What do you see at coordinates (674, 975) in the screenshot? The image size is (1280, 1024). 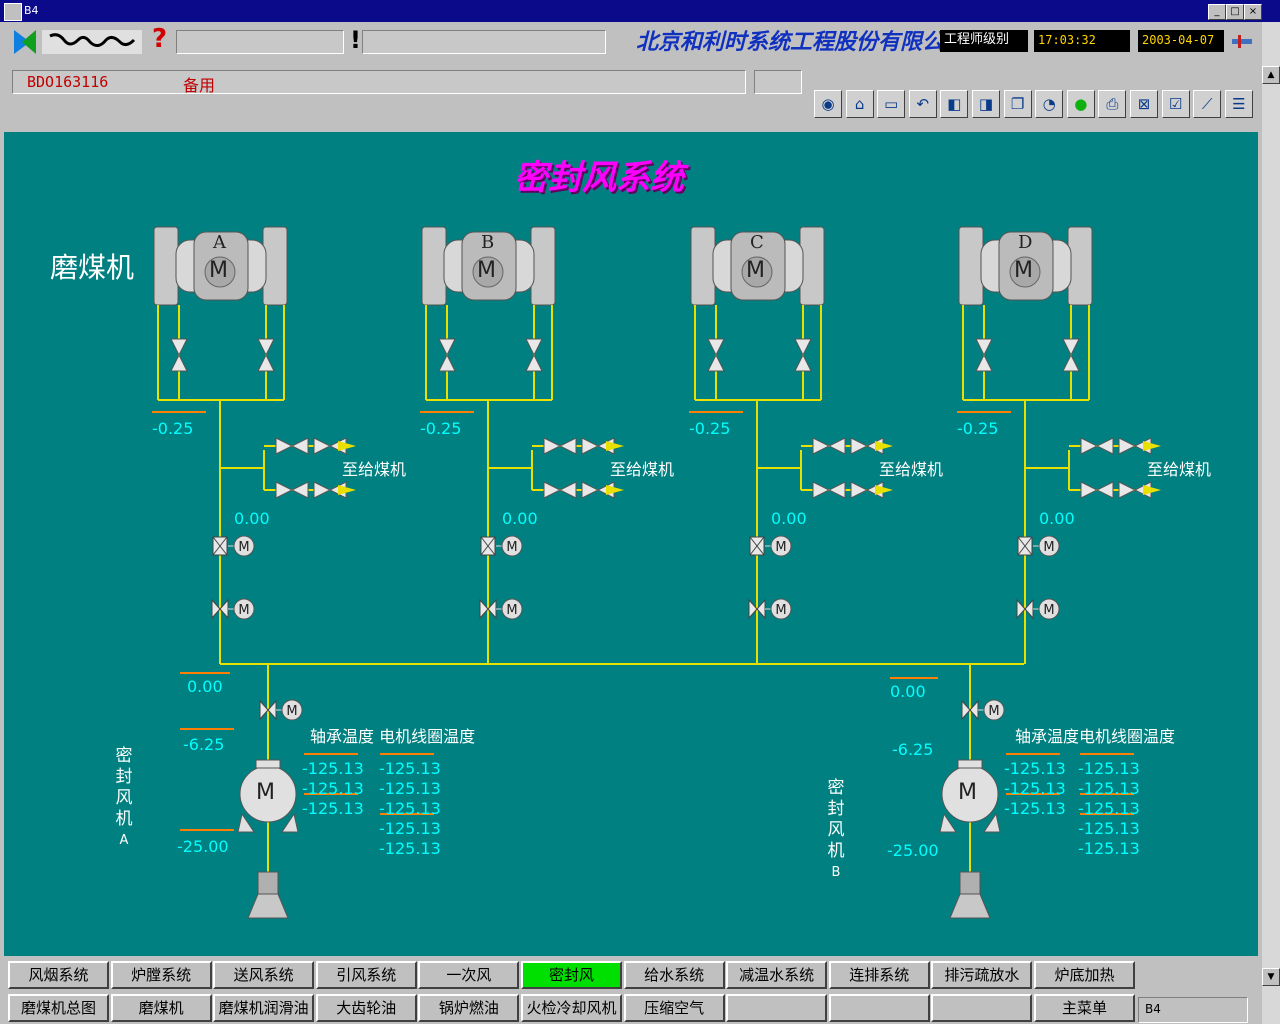 I see `nav-button: 给水系统` at bounding box center [674, 975].